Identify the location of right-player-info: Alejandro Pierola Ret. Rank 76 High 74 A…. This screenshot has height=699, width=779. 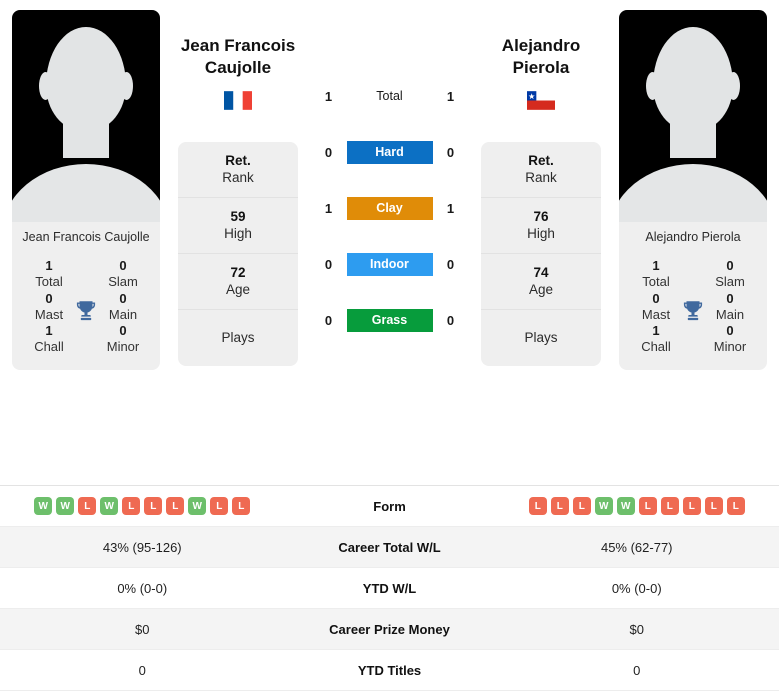
(541, 188).